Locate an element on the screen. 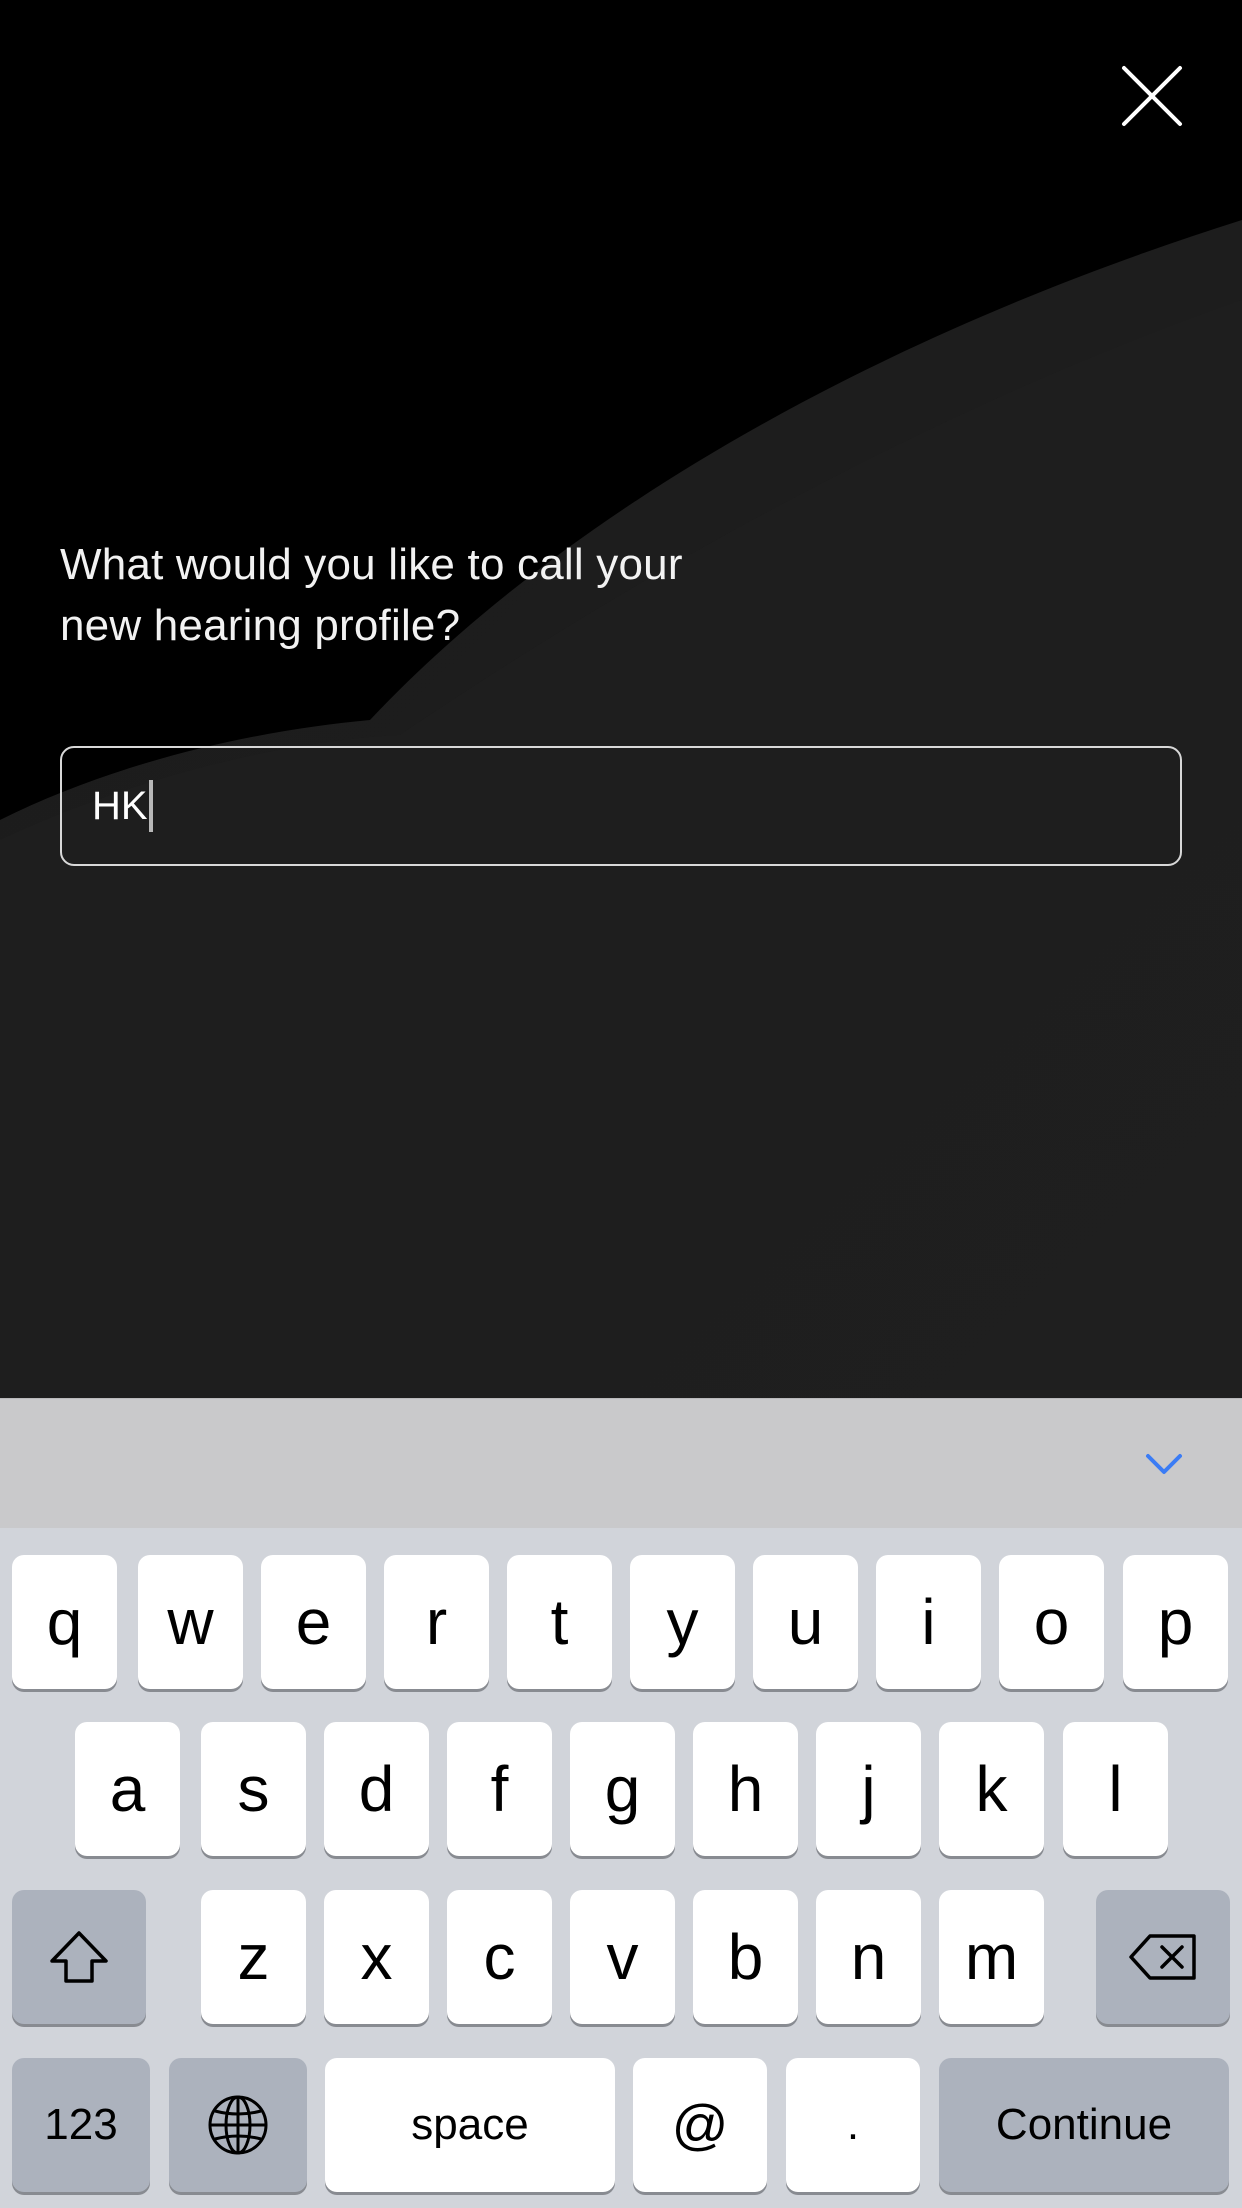 This screenshot has height=2208, width=1242. key-o: o is located at coordinates (1051, 1622).